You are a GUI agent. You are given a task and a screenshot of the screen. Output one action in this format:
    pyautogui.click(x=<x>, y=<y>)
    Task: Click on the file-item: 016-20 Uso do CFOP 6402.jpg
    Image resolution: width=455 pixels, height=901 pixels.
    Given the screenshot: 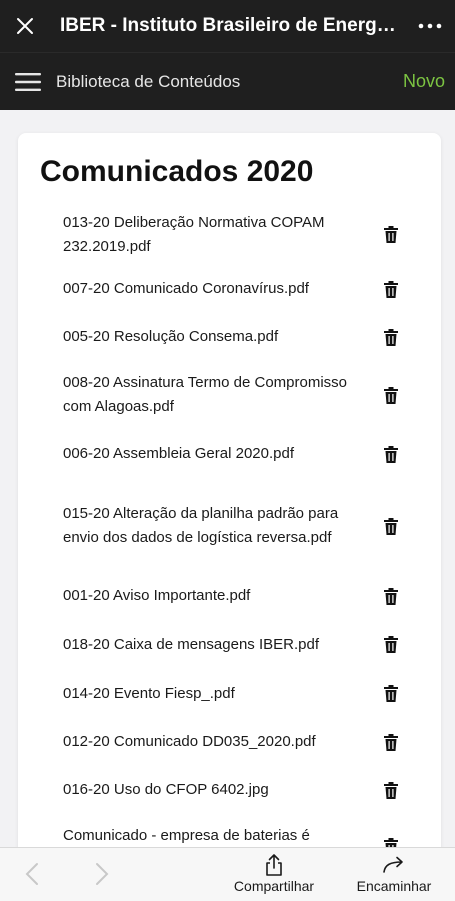 What is the action you would take?
    pyautogui.click(x=229, y=790)
    